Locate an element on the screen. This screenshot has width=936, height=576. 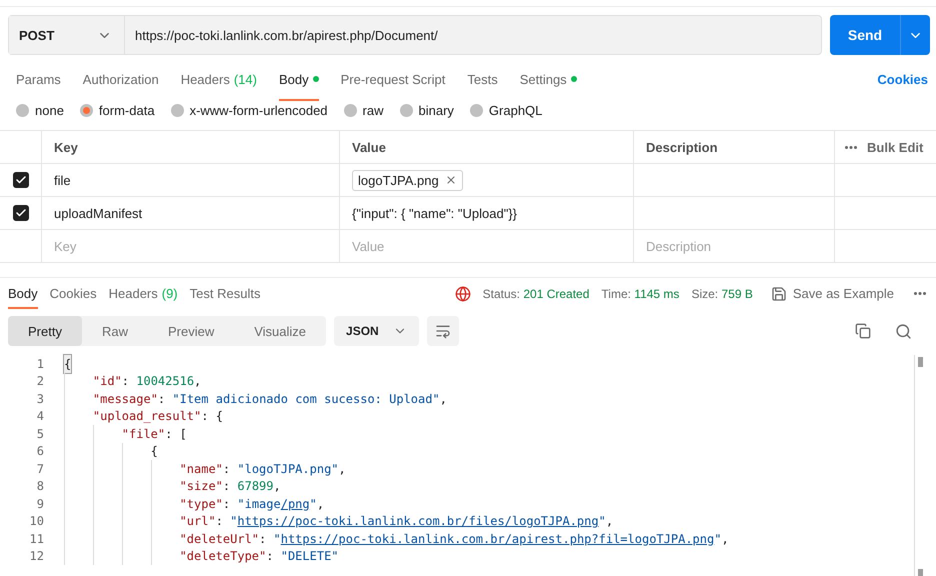
method-dropdown: POST is located at coordinates (67, 35).